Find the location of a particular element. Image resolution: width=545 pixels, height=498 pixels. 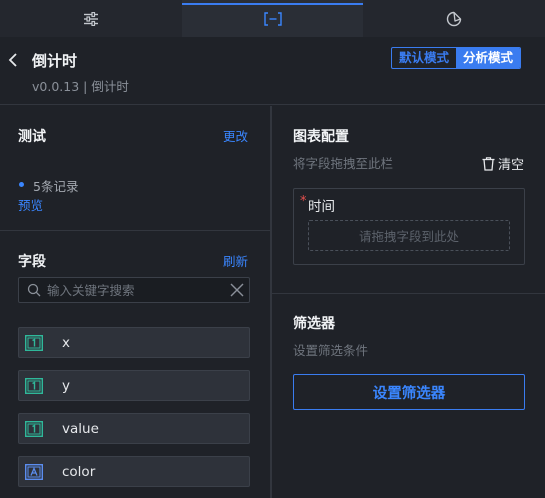

field-item: color is located at coordinates (134, 471).